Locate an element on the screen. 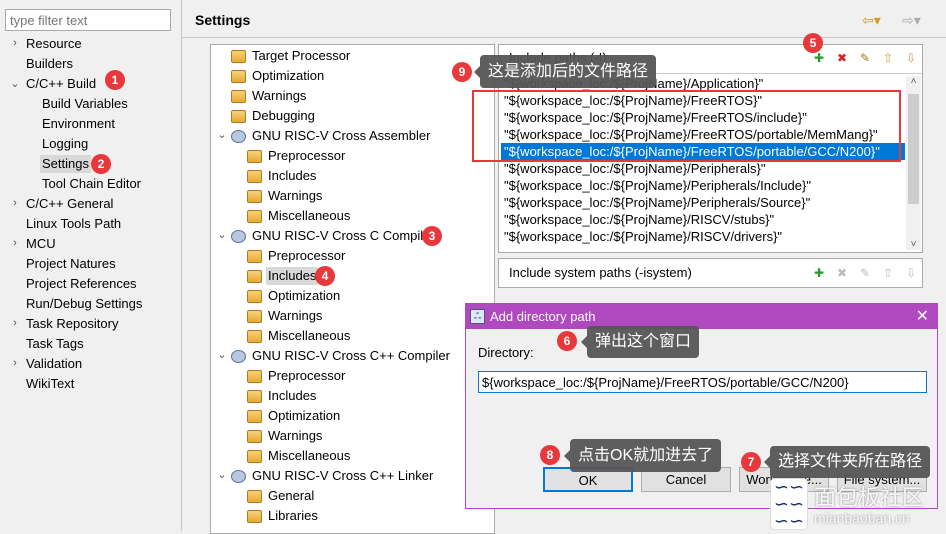 The image size is (946, 534). nav-item: Settings is located at coordinates (65, 164).